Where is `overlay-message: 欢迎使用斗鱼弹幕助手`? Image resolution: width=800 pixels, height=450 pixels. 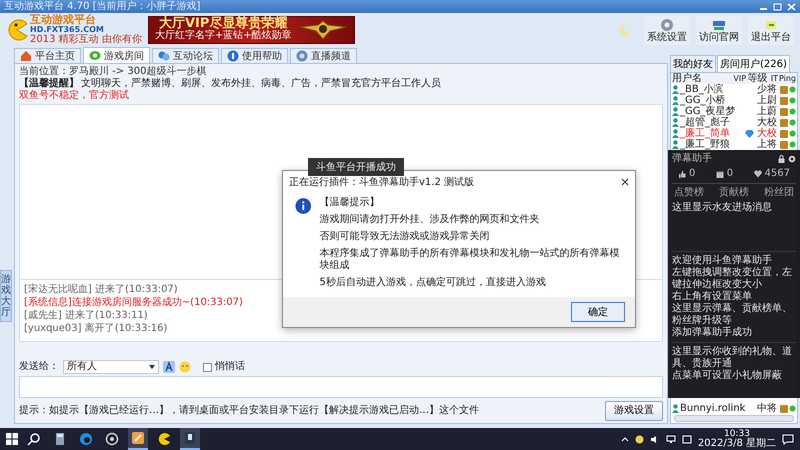
overlay-message: 欢迎使用斗鱼弹幕助手 is located at coordinates (722, 260).